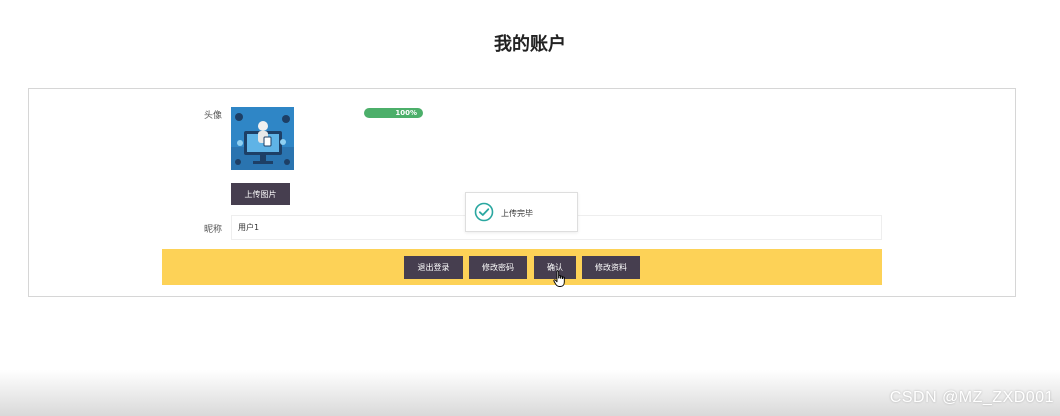 This screenshot has width=1060, height=416. I want to click on upload-progress-bar: 100%, so click(393, 113).